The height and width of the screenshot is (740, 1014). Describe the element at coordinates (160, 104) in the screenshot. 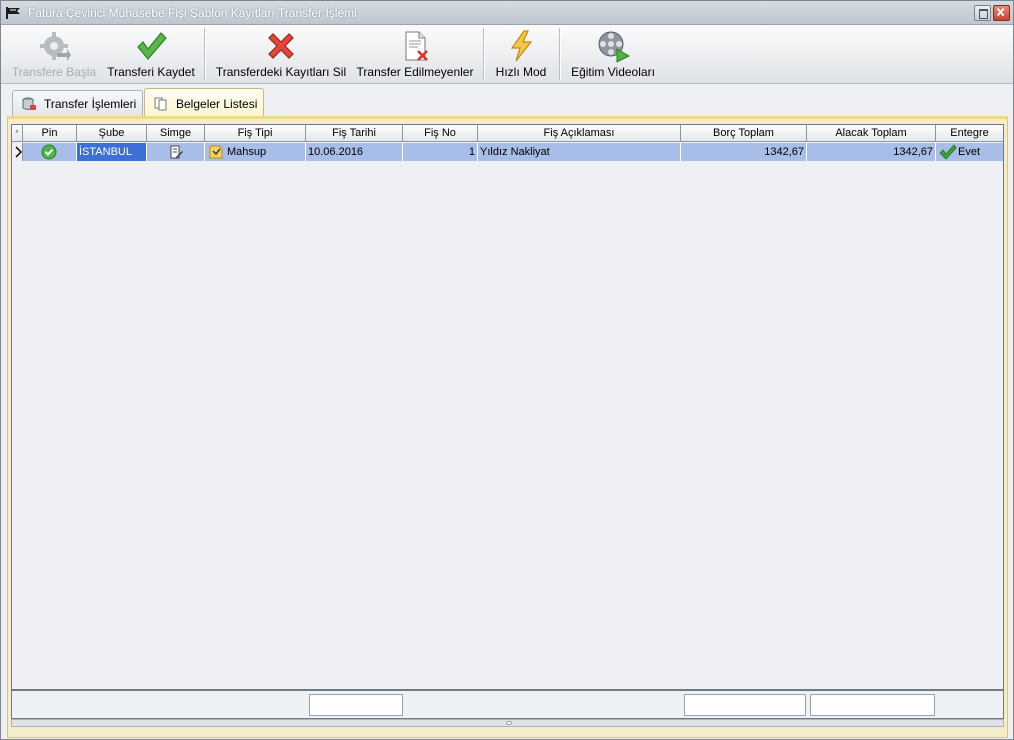

I see `documents-icon` at that location.